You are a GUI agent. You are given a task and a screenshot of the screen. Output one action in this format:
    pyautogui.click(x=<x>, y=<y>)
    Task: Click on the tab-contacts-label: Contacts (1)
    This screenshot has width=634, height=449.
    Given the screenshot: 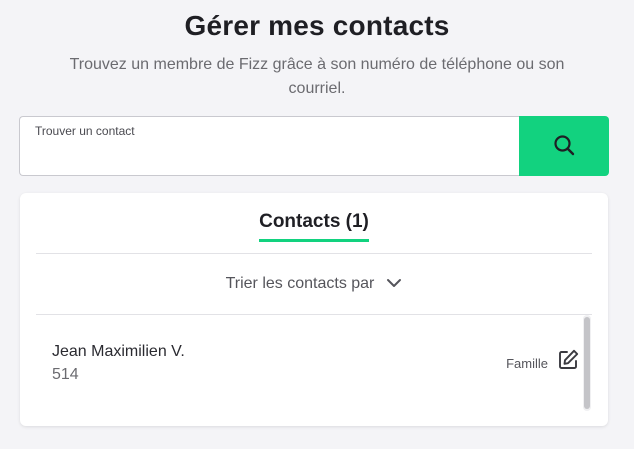 What is the action you would take?
    pyautogui.click(x=314, y=226)
    